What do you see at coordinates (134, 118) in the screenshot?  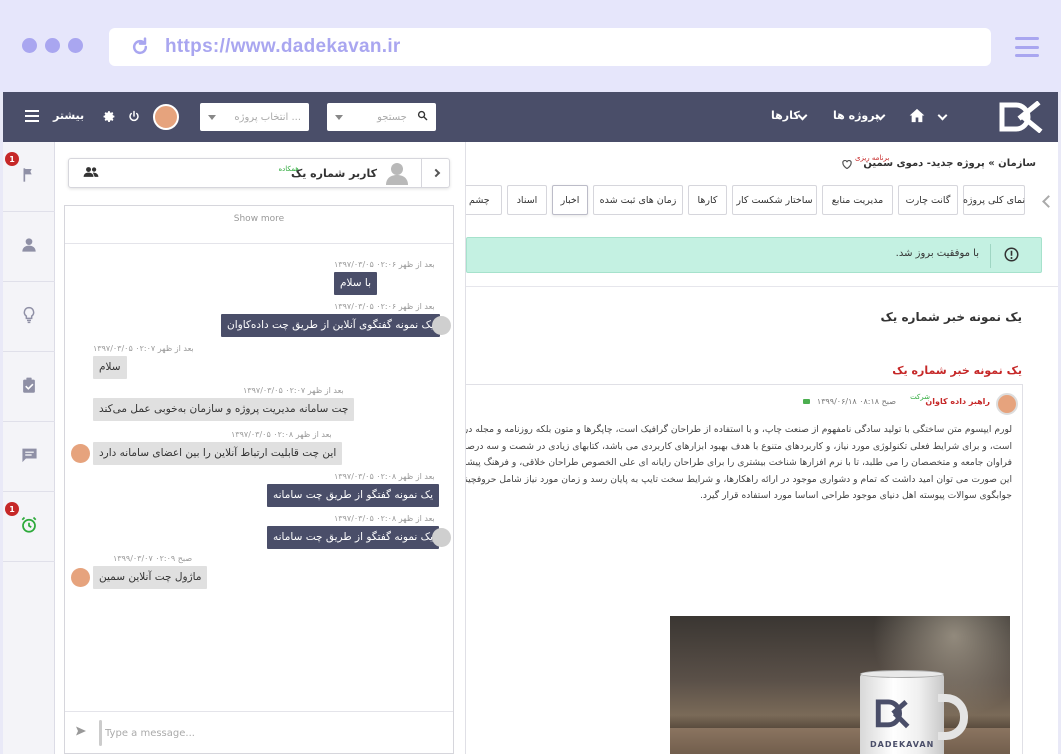 I see `power-icon` at bounding box center [134, 118].